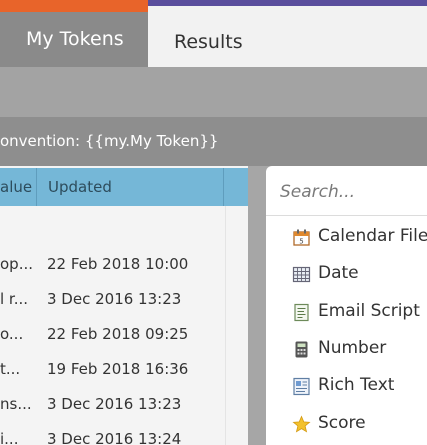 This screenshot has height=445, width=427. I want to click on token-type-date: Date, so click(325, 273).